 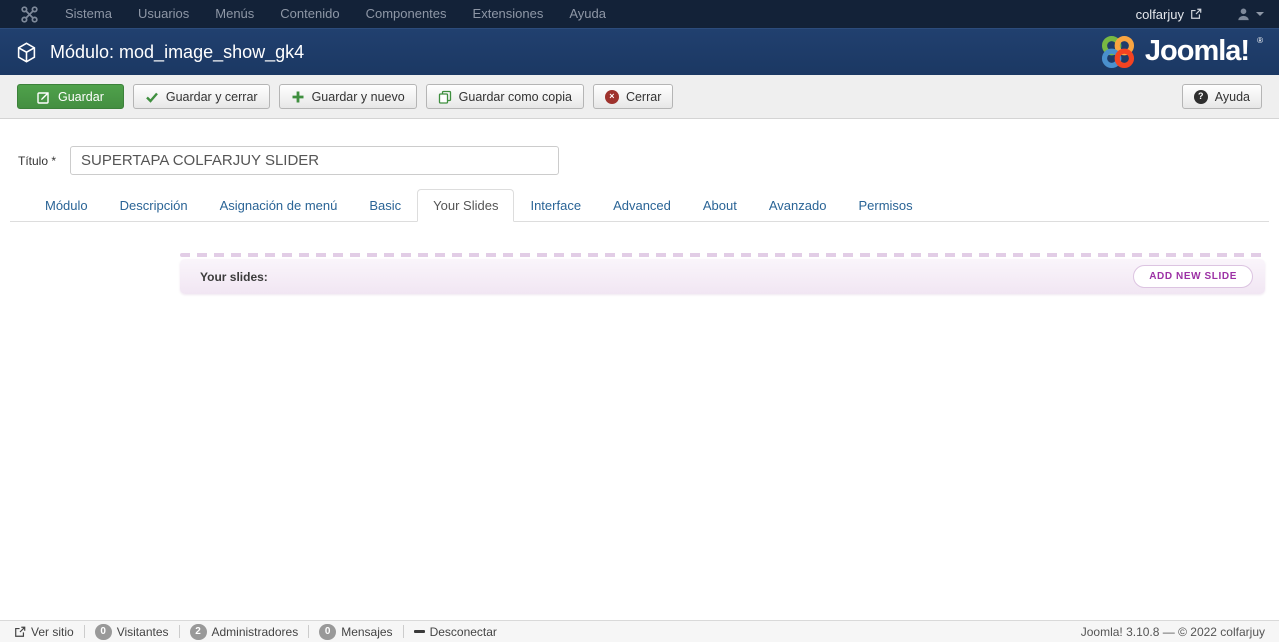 I want to click on title-label: Título *, so click(x=37, y=160).